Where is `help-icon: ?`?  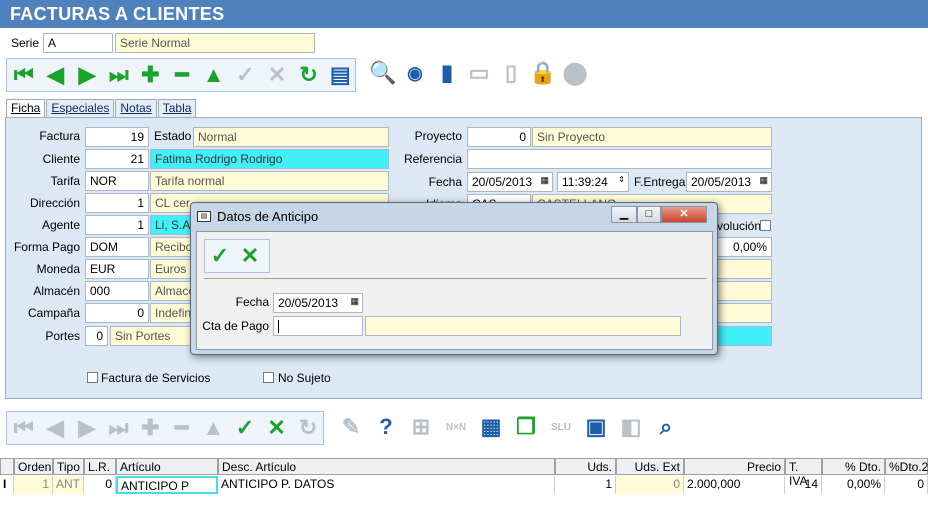
help-icon: ? is located at coordinates (386, 427).